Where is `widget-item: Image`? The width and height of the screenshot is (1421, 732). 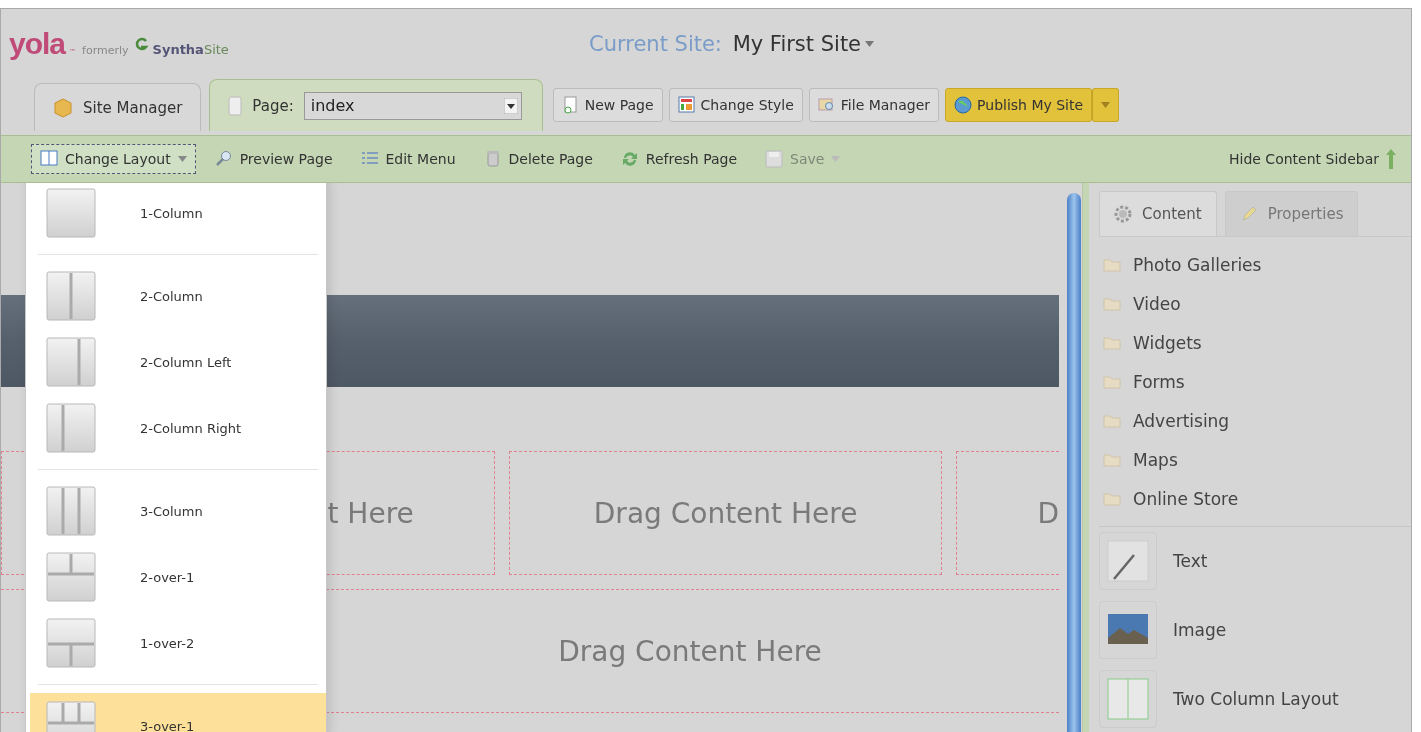 widget-item: Image is located at coordinates (1255, 630).